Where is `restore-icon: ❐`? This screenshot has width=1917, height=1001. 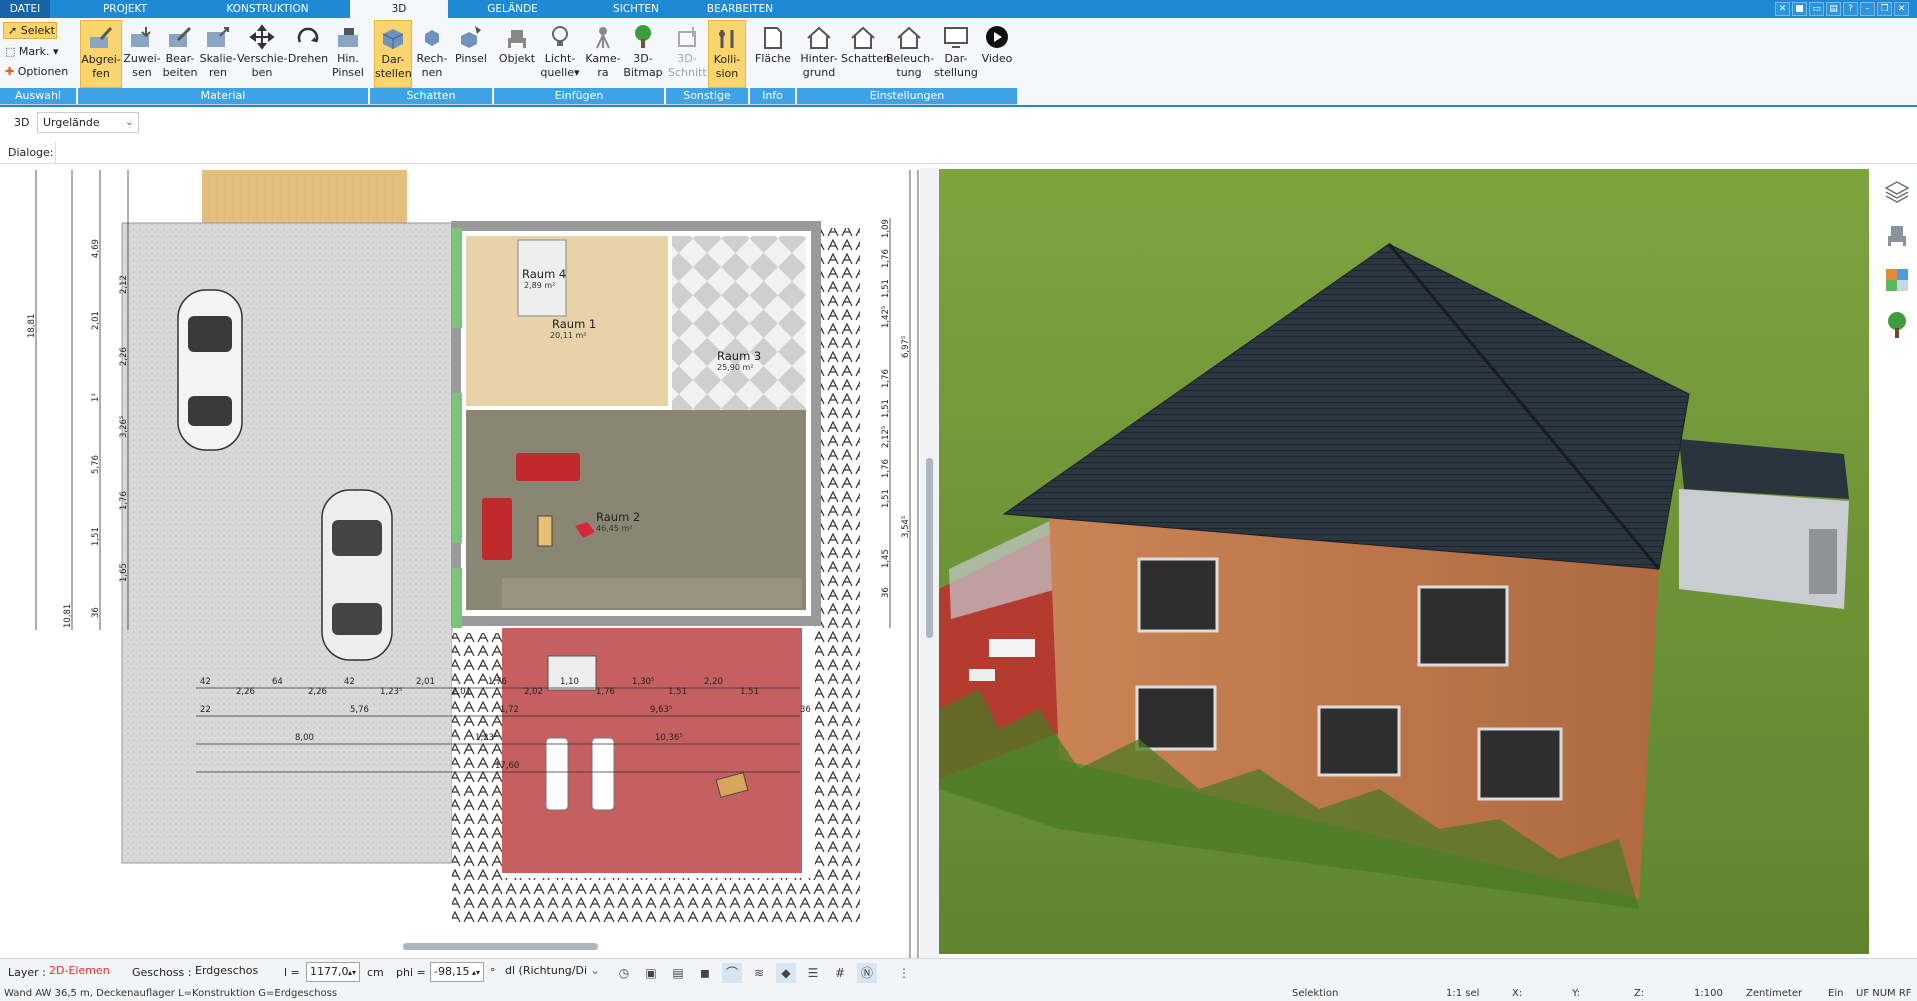 restore-icon: ❐ is located at coordinates (1884, 9).